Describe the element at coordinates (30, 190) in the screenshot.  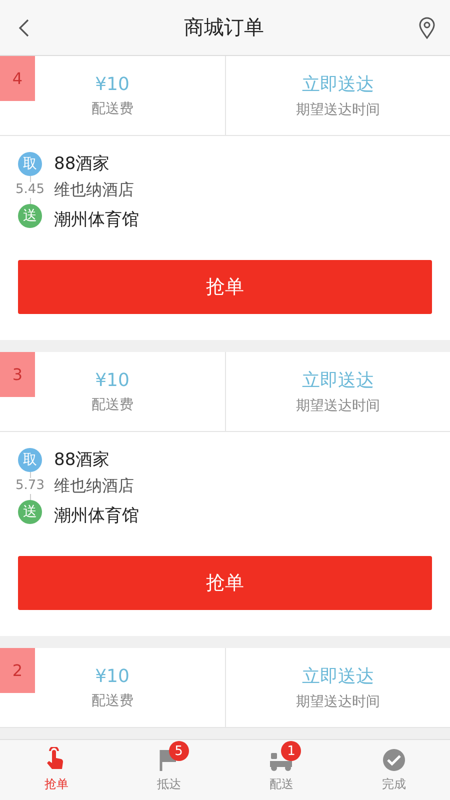
I see `distance-label: 5.45` at that location.